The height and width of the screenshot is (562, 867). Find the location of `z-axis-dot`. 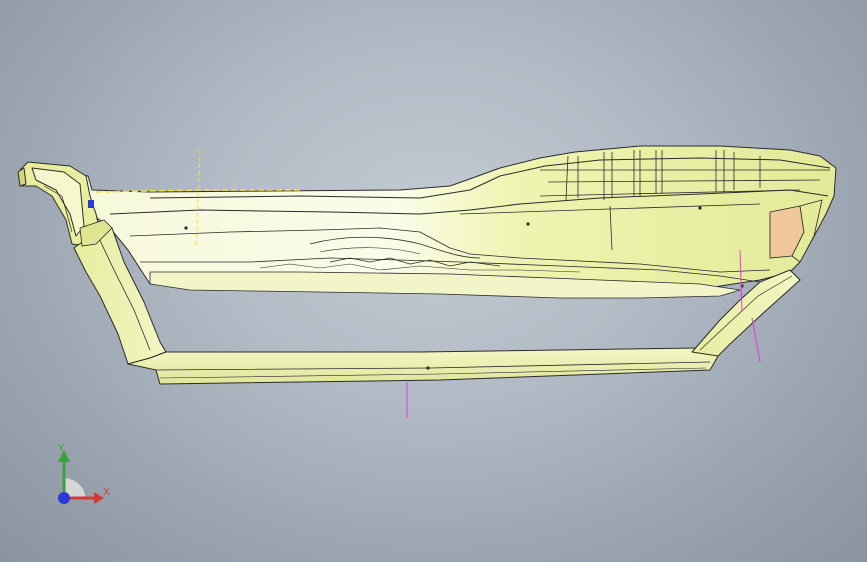

z-axis-dot is located at coordinates (64, 498).